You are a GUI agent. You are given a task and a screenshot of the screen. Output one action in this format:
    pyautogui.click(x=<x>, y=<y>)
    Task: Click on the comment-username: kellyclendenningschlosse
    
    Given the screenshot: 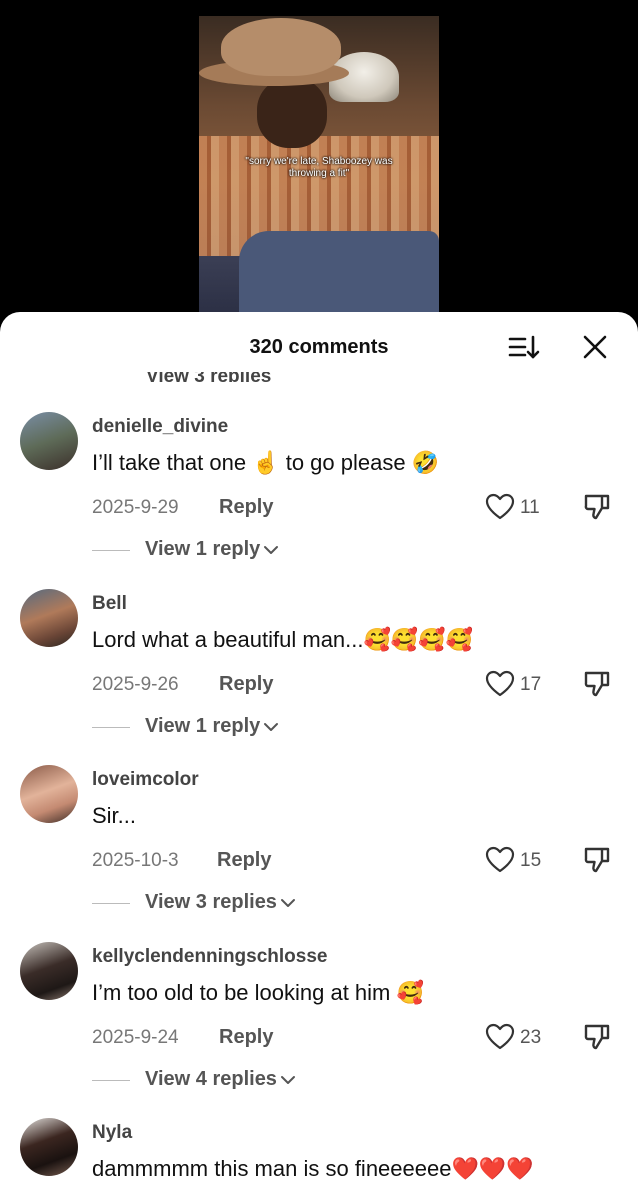 What is the action you would take?
    pyautogui.click(x=209, y=957)
    